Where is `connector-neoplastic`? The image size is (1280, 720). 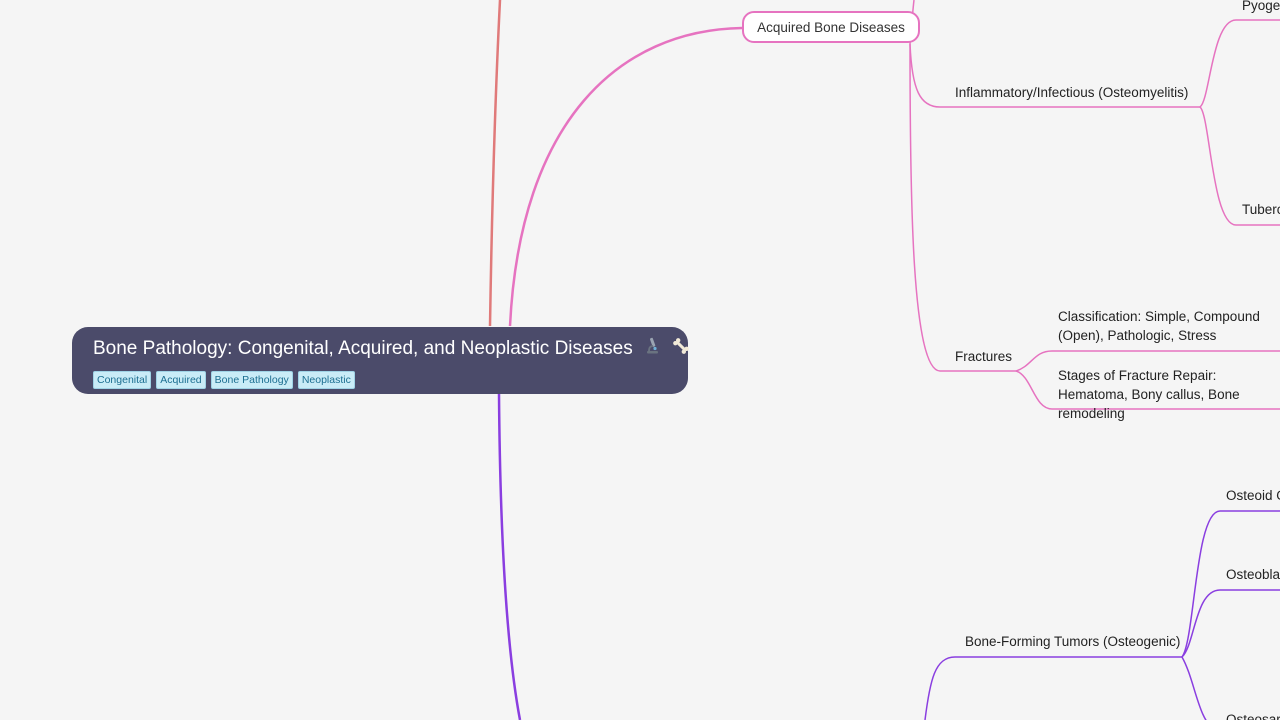 connector-neoplastic is located at coordinates (509, 556).